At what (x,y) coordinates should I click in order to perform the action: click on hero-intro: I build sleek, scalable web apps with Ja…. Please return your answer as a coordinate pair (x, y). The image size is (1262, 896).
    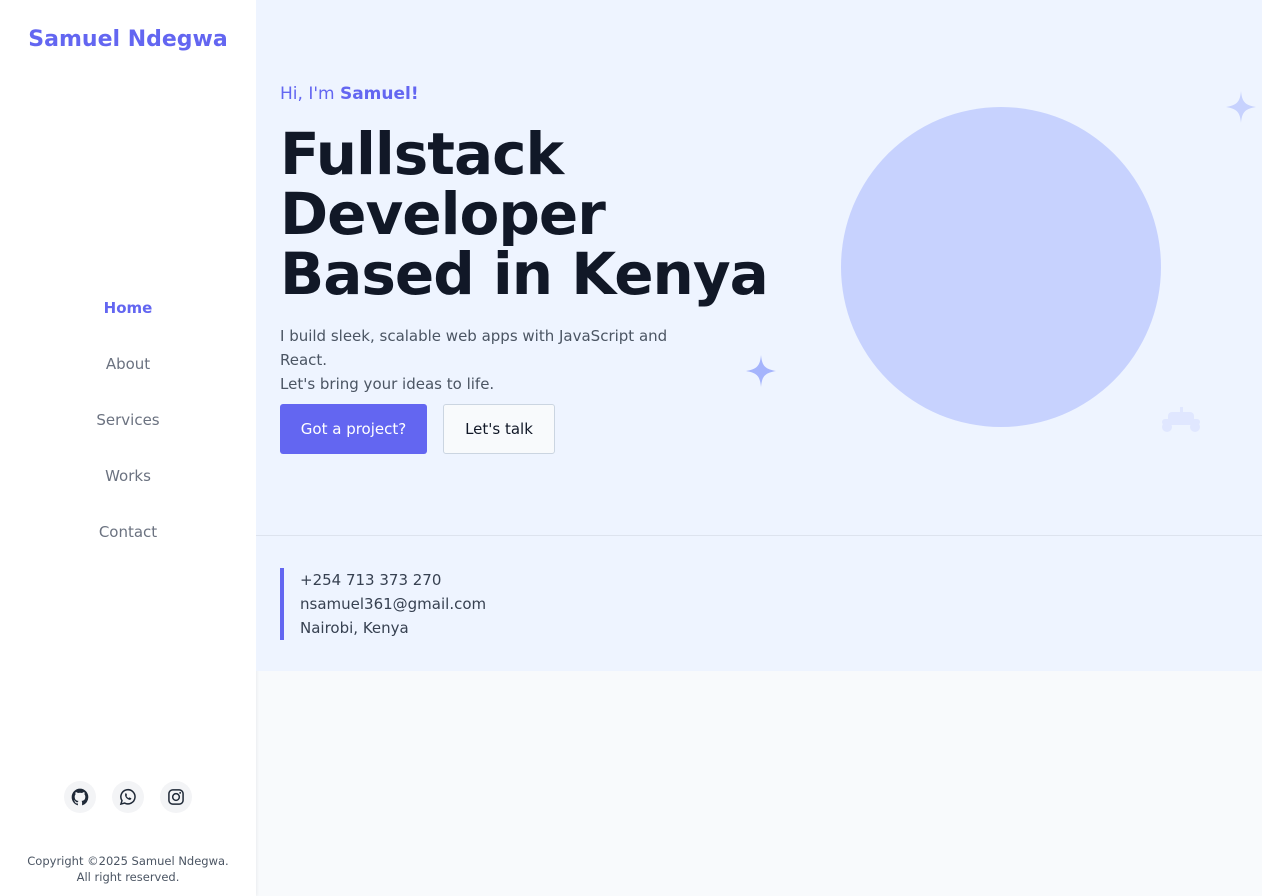
    Looking at the image, I should click on (495, 360).